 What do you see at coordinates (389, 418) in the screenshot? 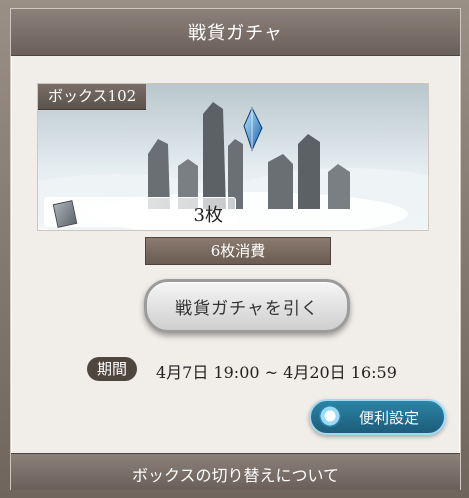
I see `settings-label: 便利設定` at bounding box center [389, 418].